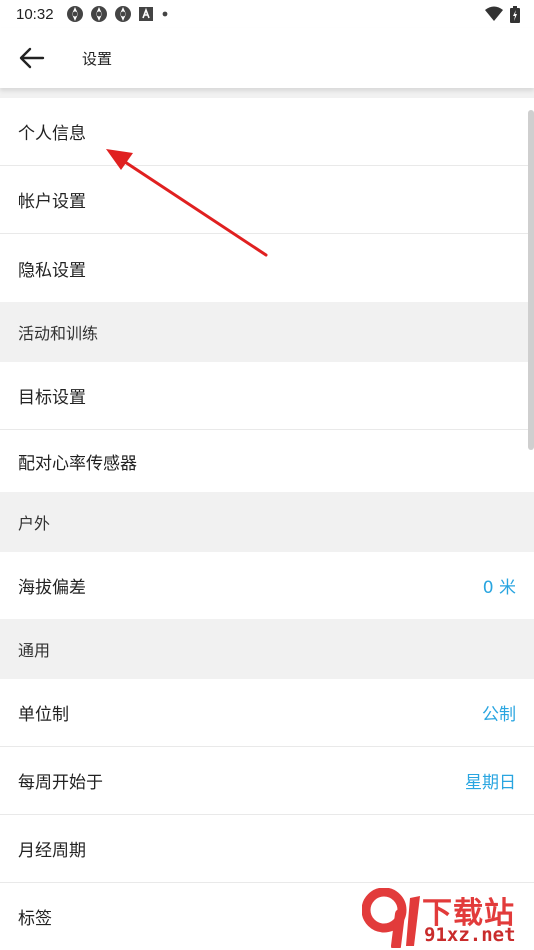  What do you see at coordinates (34, 523) in the screenshot?
I see `section-outdoor-label: 户外` at bounding box center [34, 523].